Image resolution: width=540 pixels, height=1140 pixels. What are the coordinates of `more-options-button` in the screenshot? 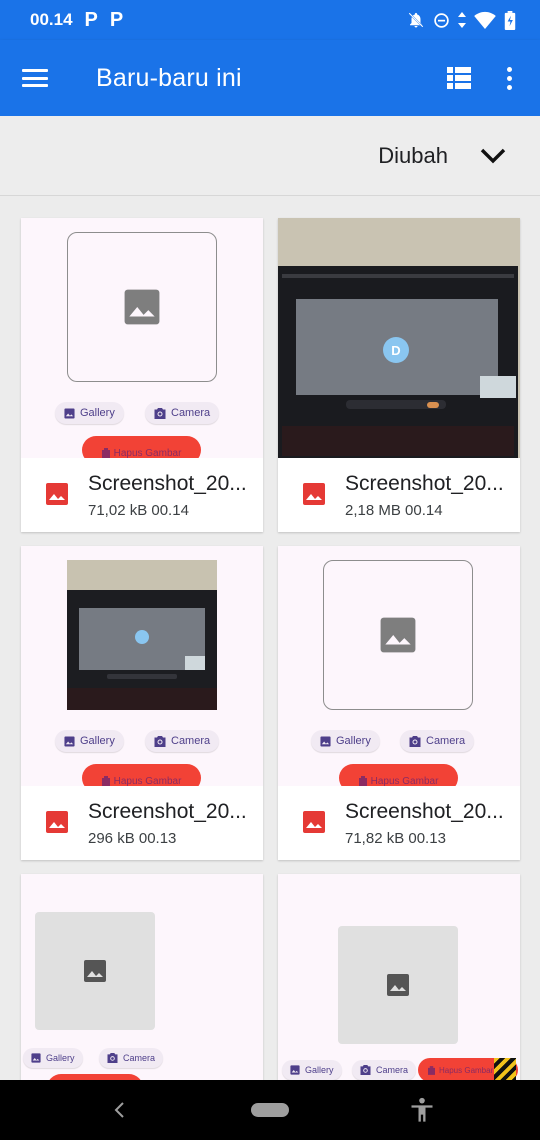 It's located at (509, 78).